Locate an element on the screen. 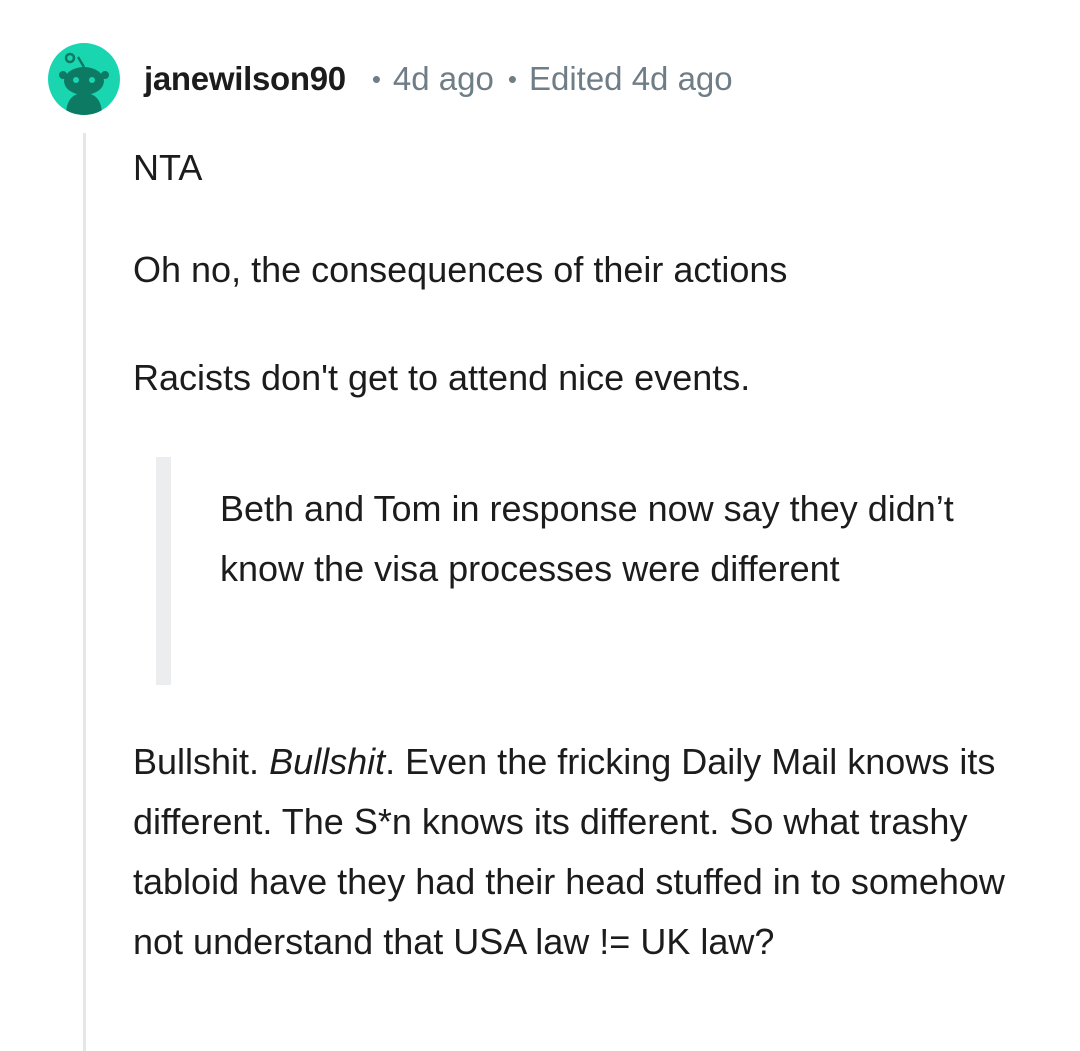  edited-label: Edited 4d ago is located at coordinates (630, 78).